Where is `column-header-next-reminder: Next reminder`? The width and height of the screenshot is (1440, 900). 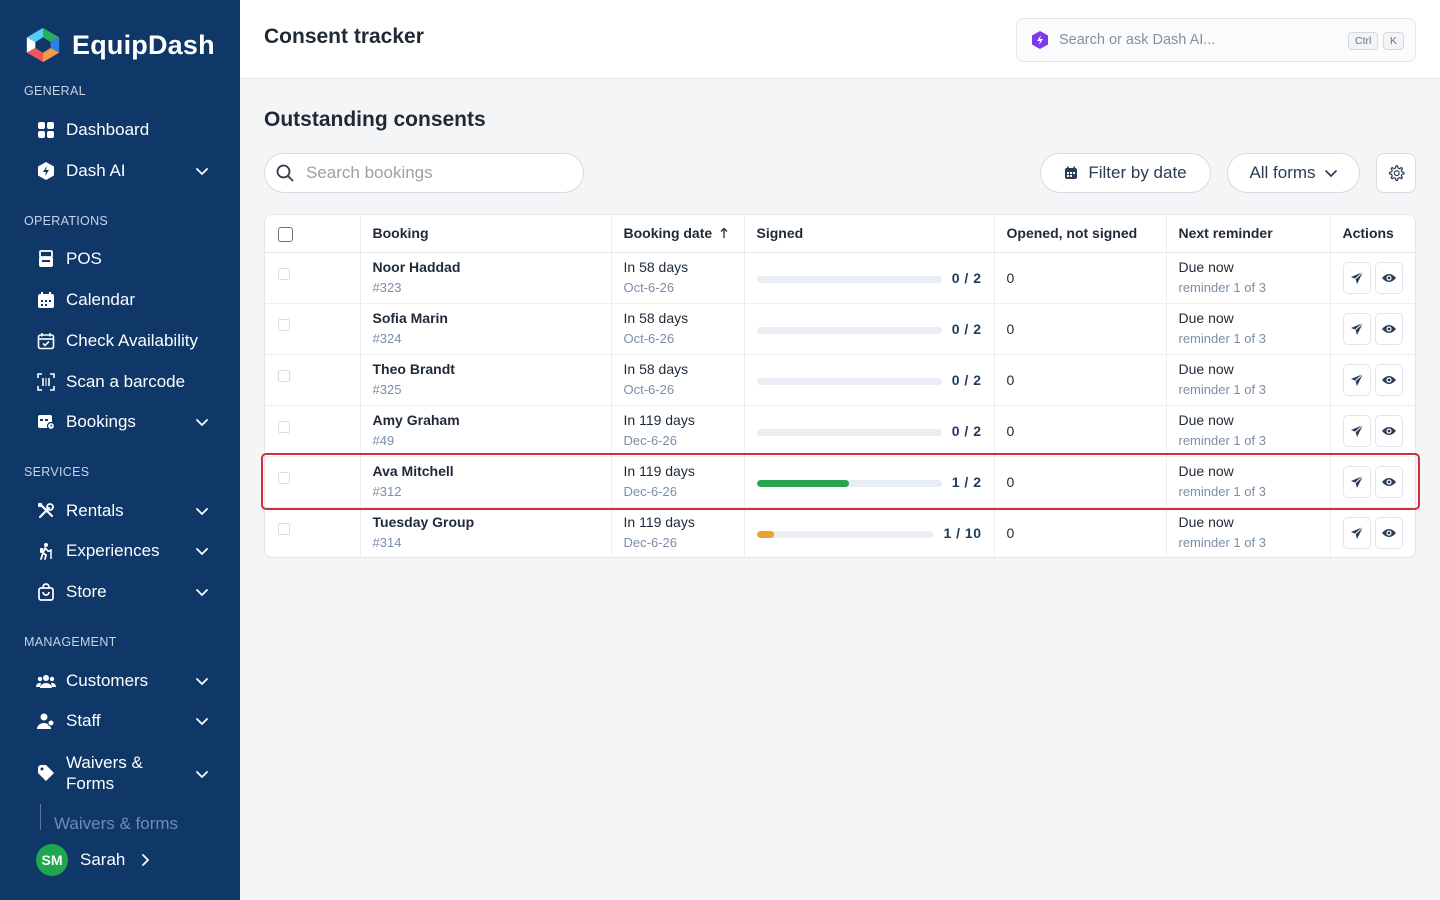
column-header-next-reminder: Next reminder is located at coordinates (1248, 234).